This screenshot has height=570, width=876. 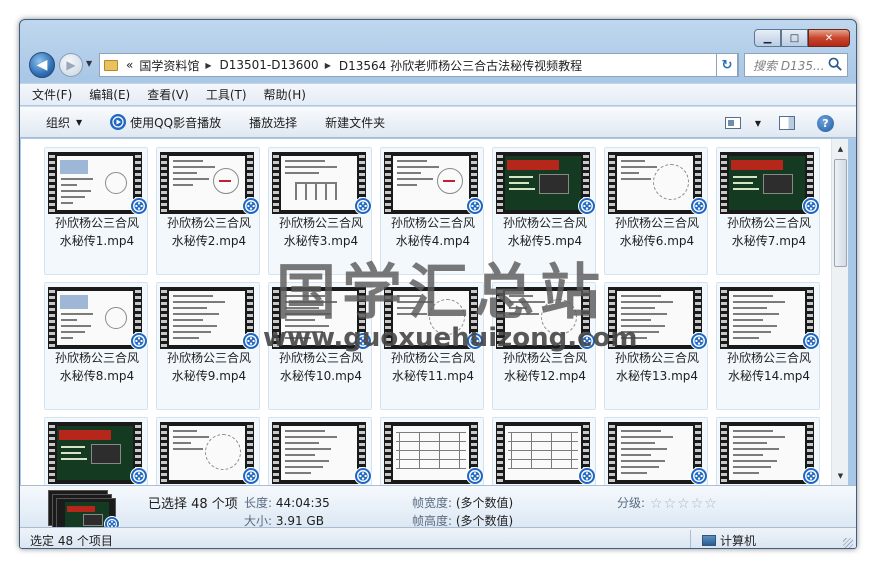 What do you see at coordinates (321, 232) in the screenshot?
I see `file-name: 孙欣杨公三合风 水秘传3.mp4` at bounding box center [321, 232].